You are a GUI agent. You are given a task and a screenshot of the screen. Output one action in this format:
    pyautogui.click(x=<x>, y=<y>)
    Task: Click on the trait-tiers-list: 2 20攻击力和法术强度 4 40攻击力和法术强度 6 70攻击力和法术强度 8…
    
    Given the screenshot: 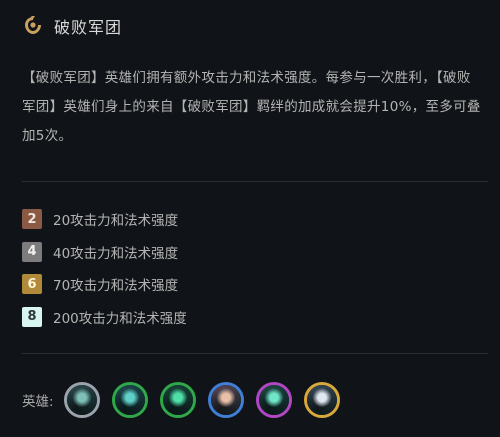 What is the action you would take?
    pyautogui.click(x=104, y=273)
    